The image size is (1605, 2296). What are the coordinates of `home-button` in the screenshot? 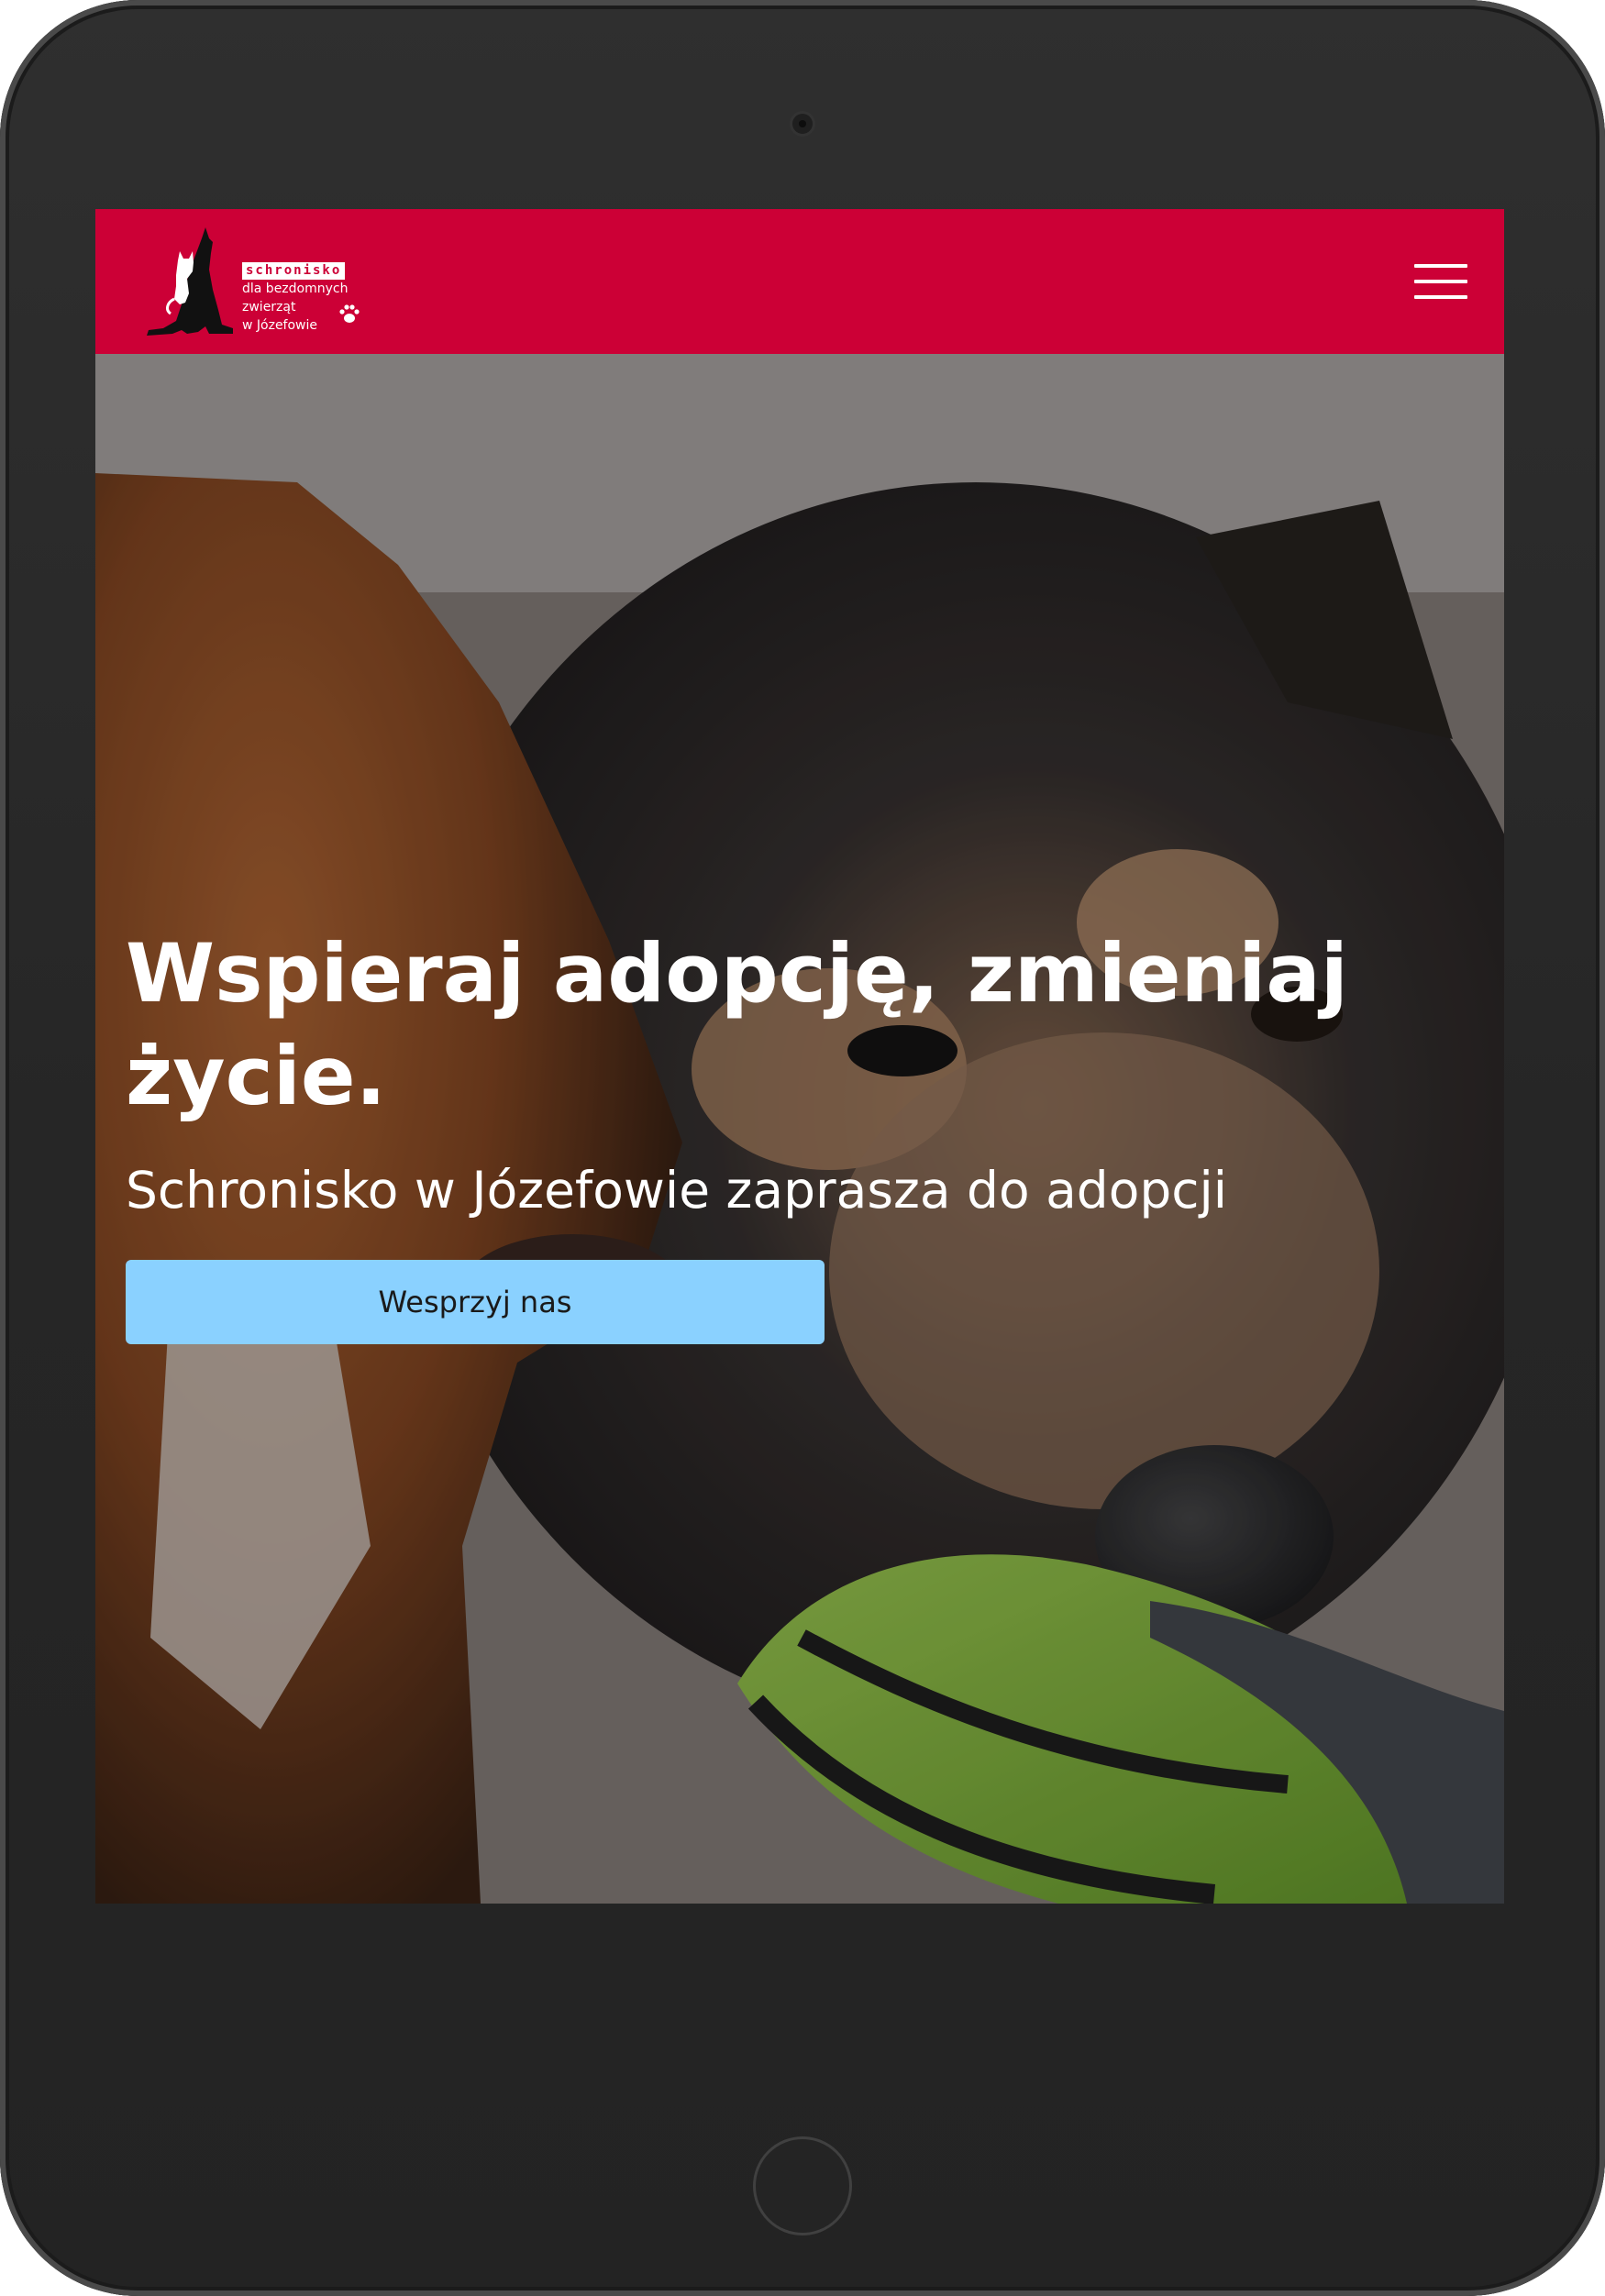 It's located at (802, 2185).